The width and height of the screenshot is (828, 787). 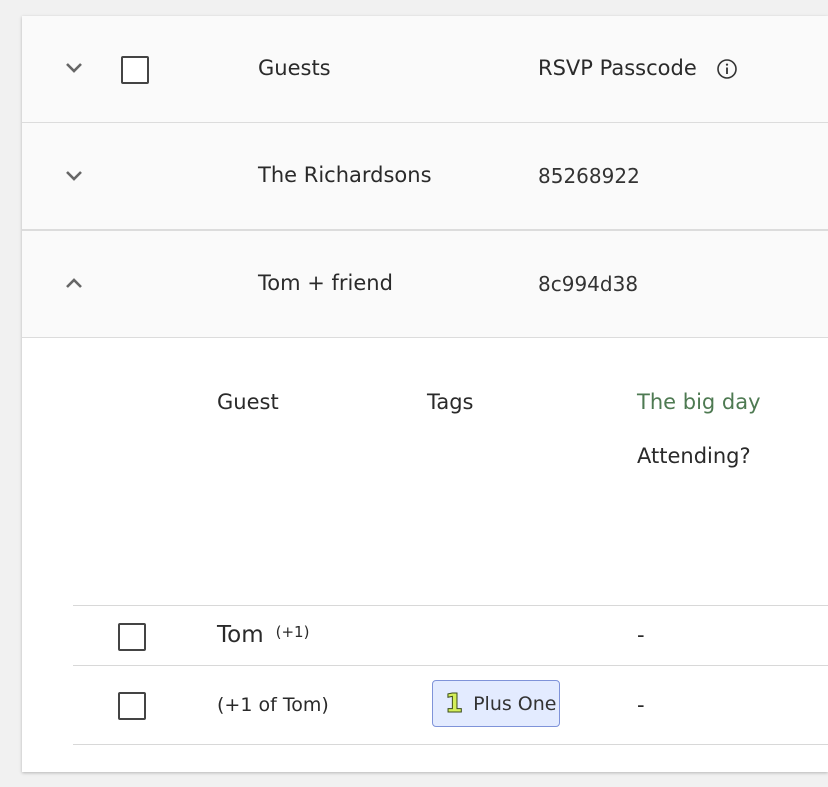 I want to click on select-all-checkbox, so click(x=135, y=70).